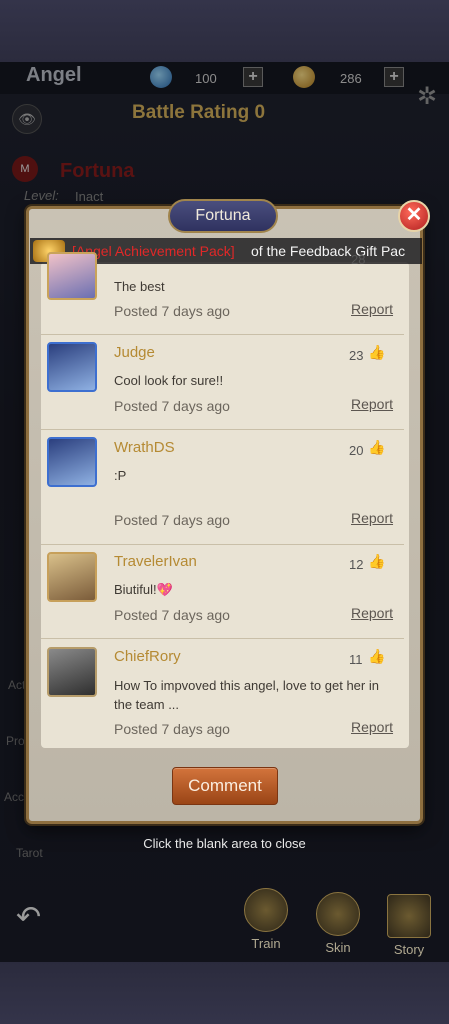 Image resolution: width=449 pixels, height=1024 pixels. I want to click on back-arrow-icon: ↶, so click(28, 917).